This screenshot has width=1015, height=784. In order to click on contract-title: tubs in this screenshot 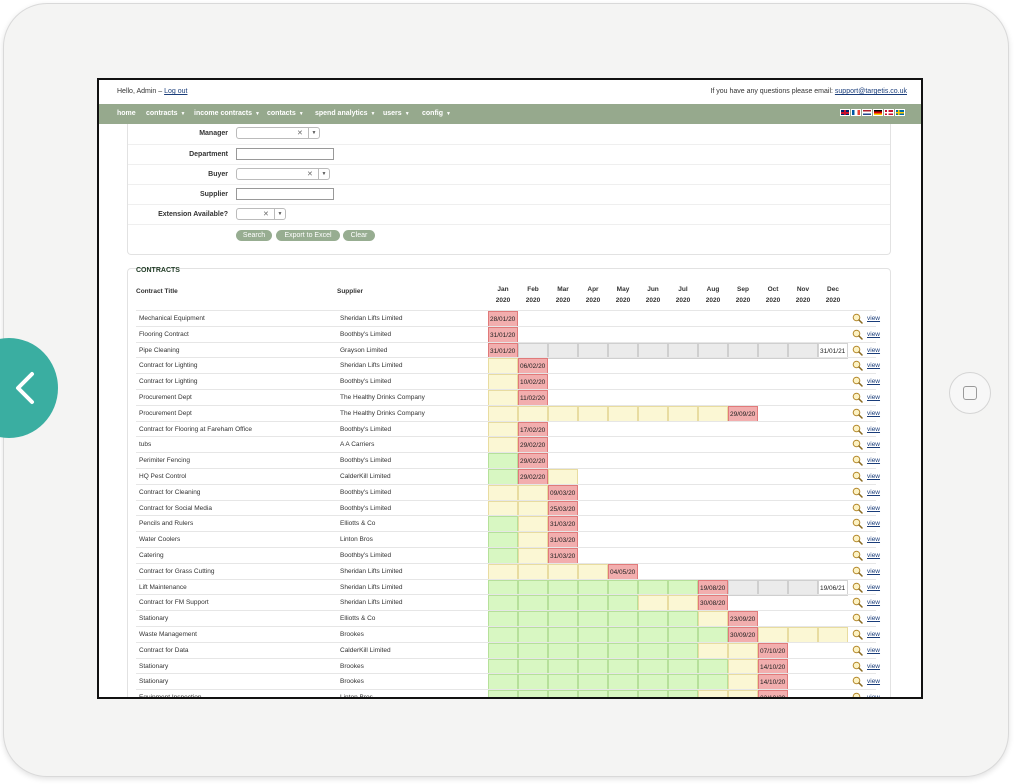, I will do `click(145, 445)`.